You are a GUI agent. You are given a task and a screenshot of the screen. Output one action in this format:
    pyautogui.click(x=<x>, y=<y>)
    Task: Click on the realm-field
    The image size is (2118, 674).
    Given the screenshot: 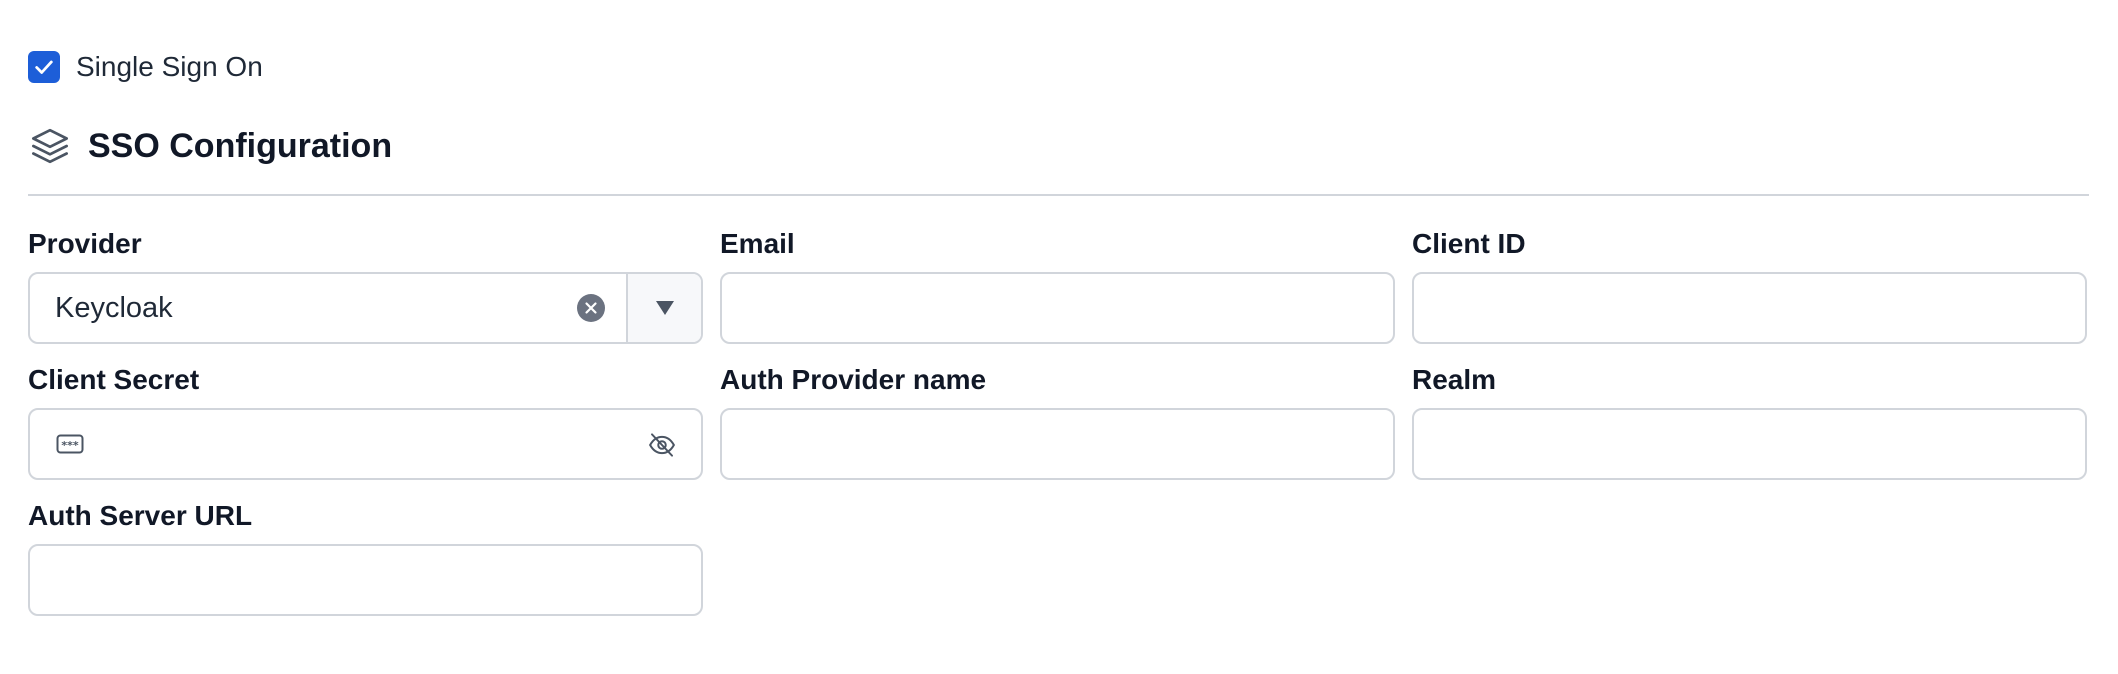 What is the action you would take?
    pyautogui.click(x=1749, y=444)
    